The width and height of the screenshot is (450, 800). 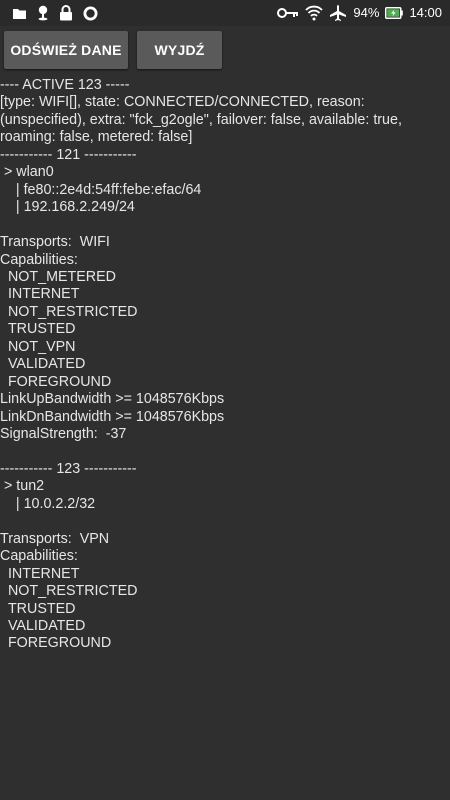 I want to click on status-bar-system: 94% 14:00, so click(x=359, y=13).